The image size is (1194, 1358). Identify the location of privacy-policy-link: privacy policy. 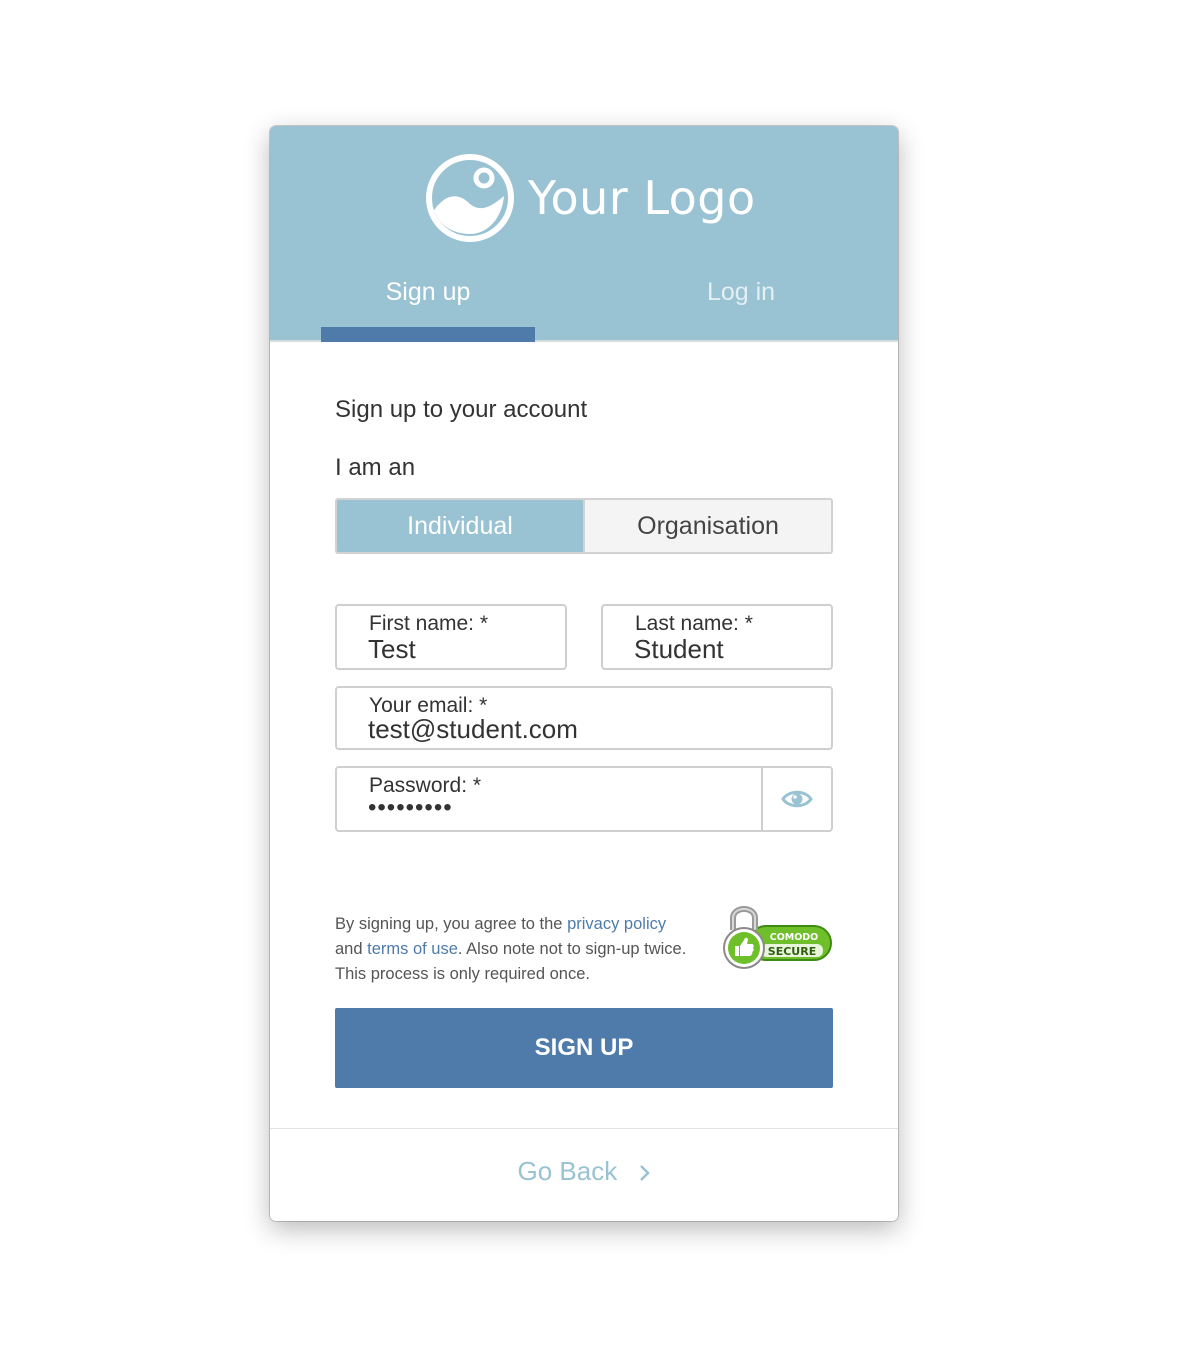
(616, 924).